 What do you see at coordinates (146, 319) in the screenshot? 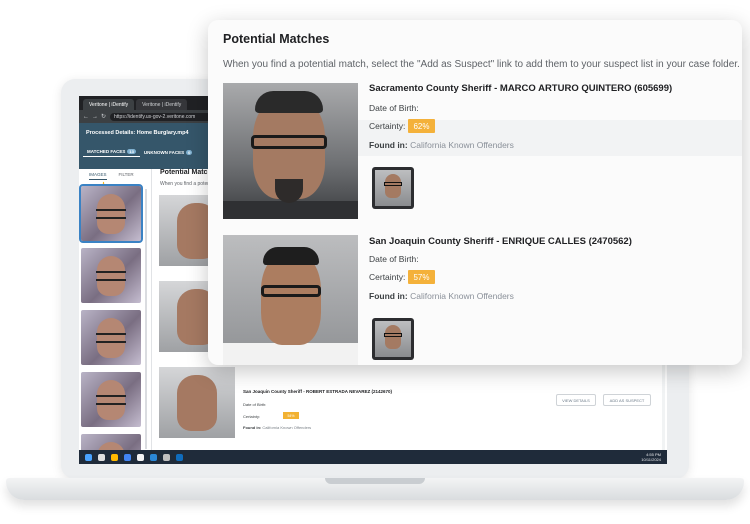
I see `left-scrollbar` at bounding box center [146, 319].